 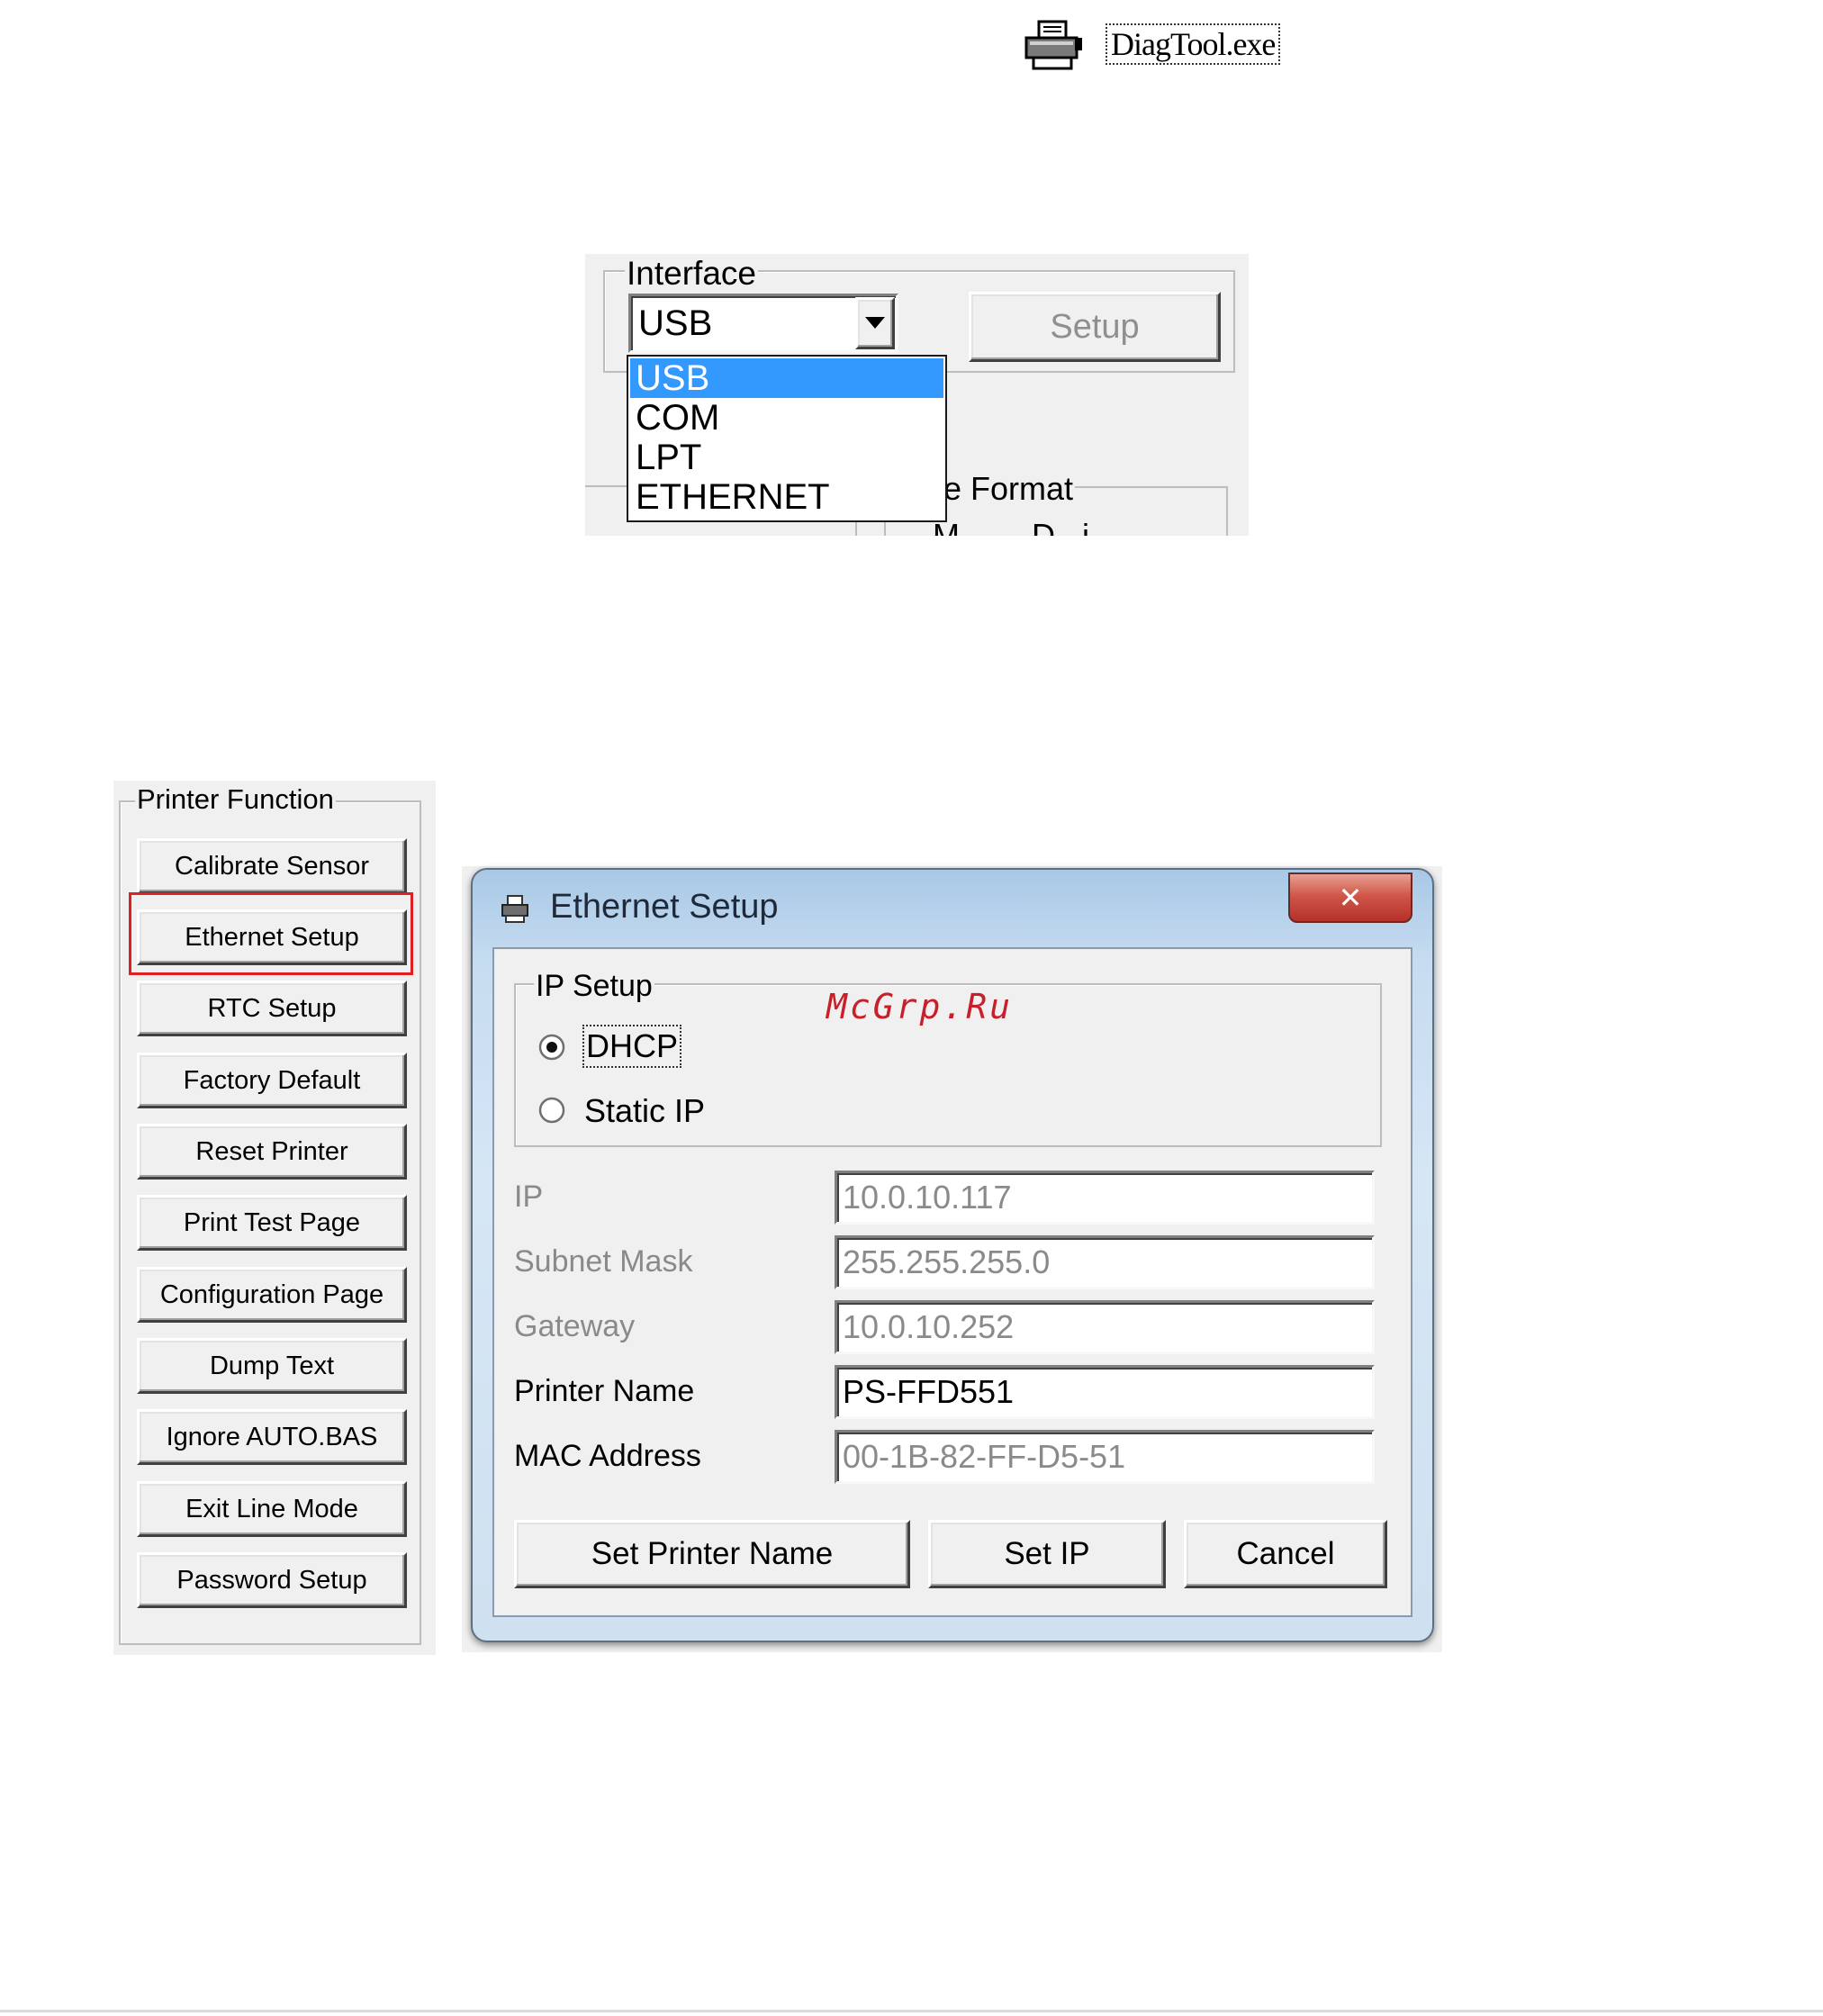 I want to click on dropdown-option-com: COM, so click(x=786, y=418).